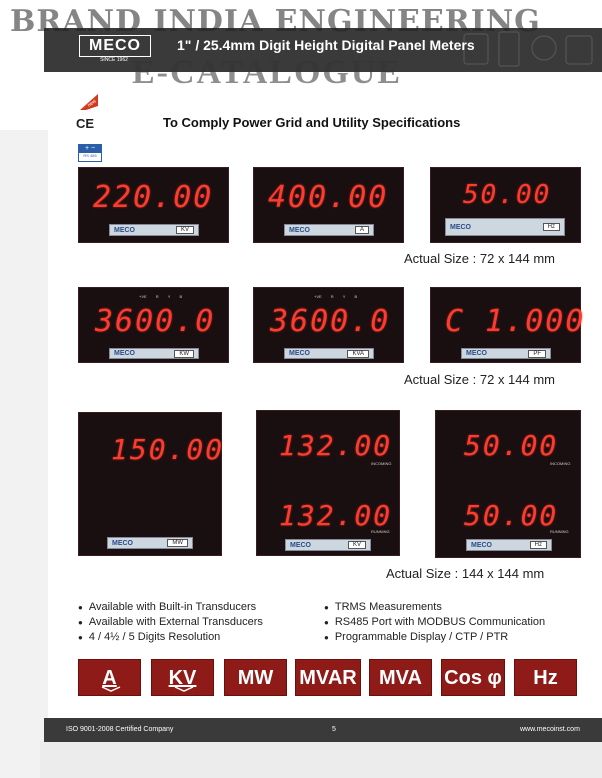 The image size is (602, 778). What do you see at coordinates (434, 607) in the screenshot?
I see `feature-item: TRMS Measurements` at bounding box center [434, 607].